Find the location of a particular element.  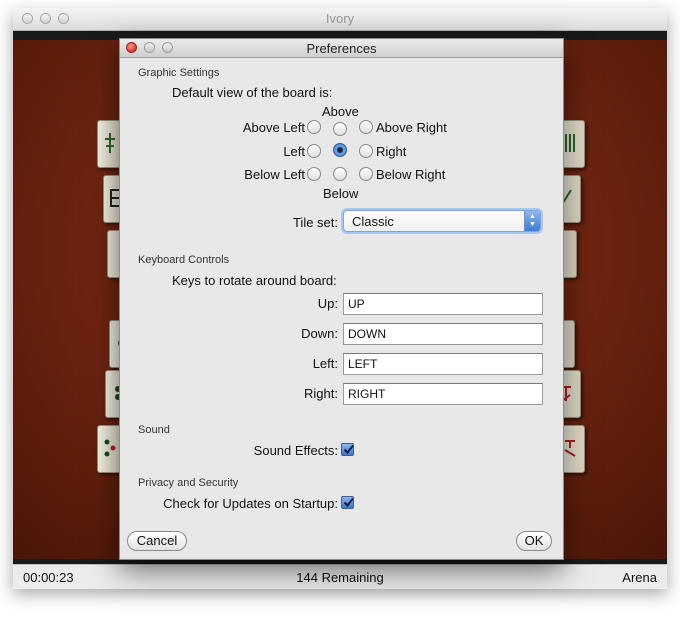

cancel-button: Cancel is located at coordinates (157, 541).